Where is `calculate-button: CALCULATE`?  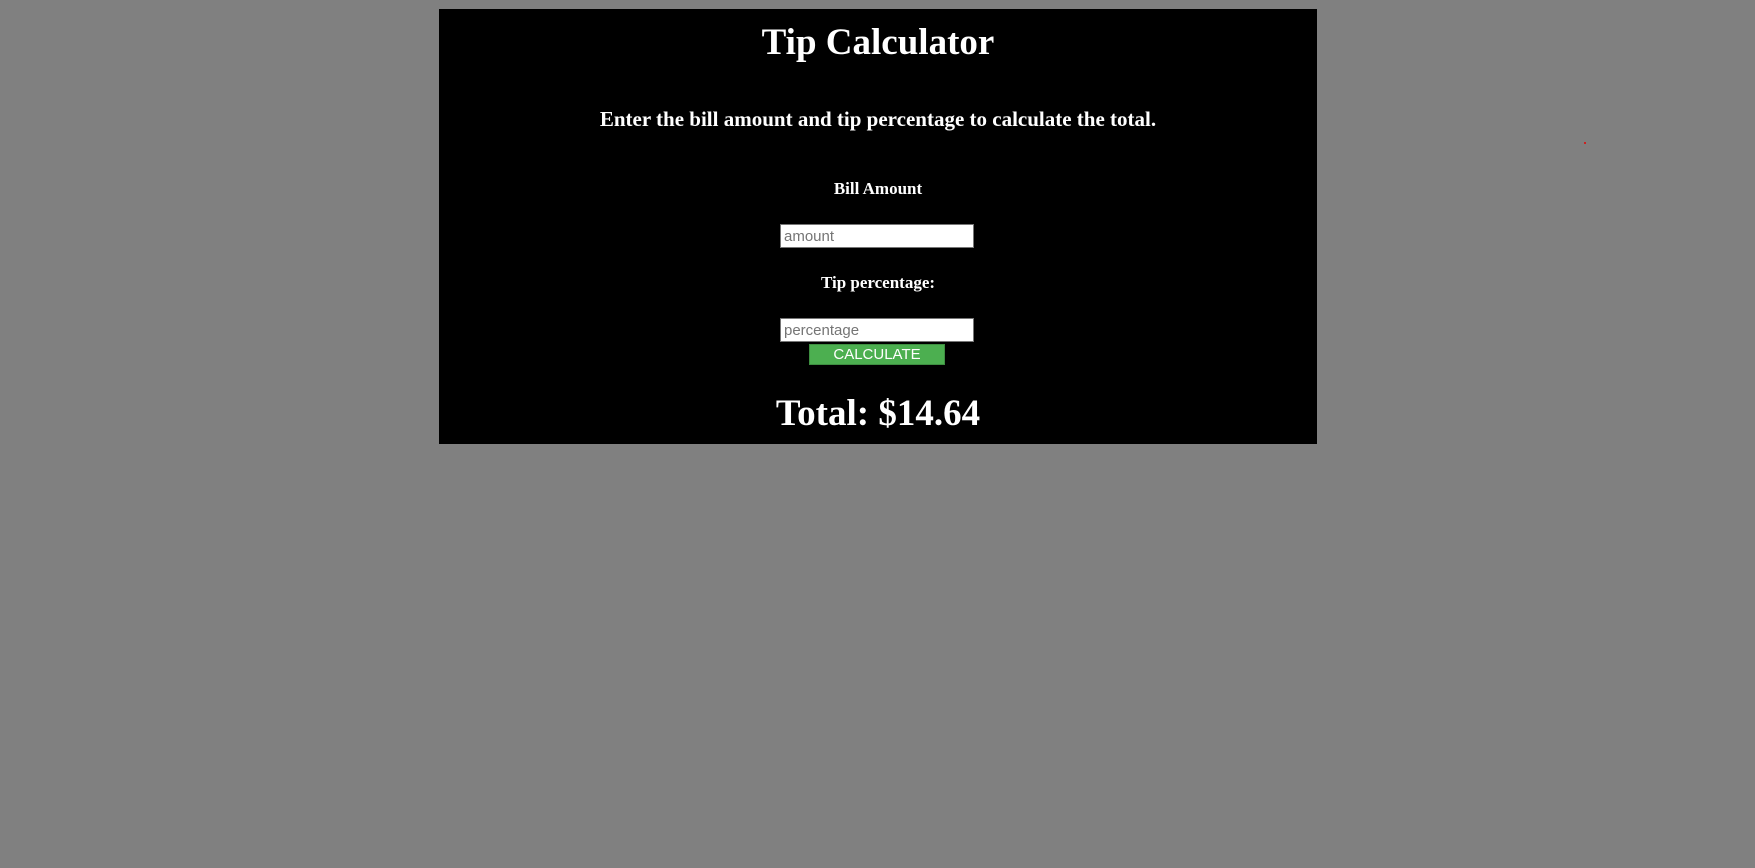
calculate-button: CALCULATE is located at coordinates (877, 354).